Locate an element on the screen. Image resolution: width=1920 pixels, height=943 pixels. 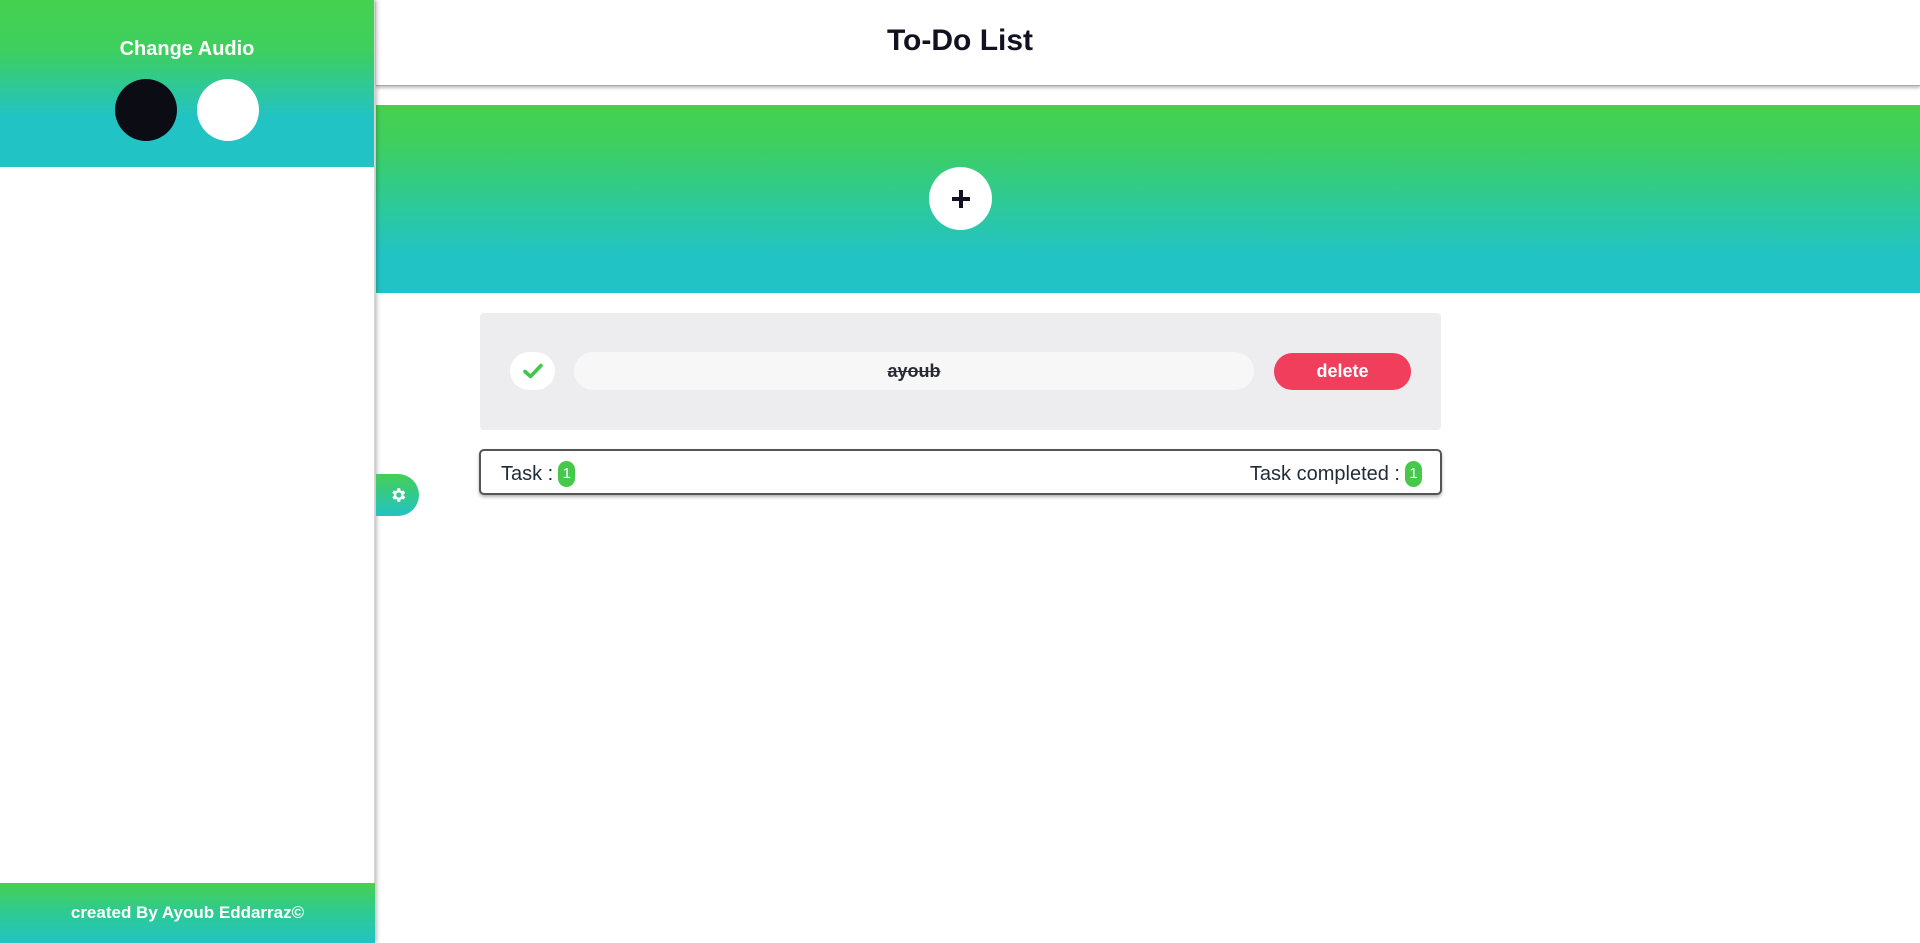
completed-count-stat: Task completed : 1 is located at coordinates (1336, 474).